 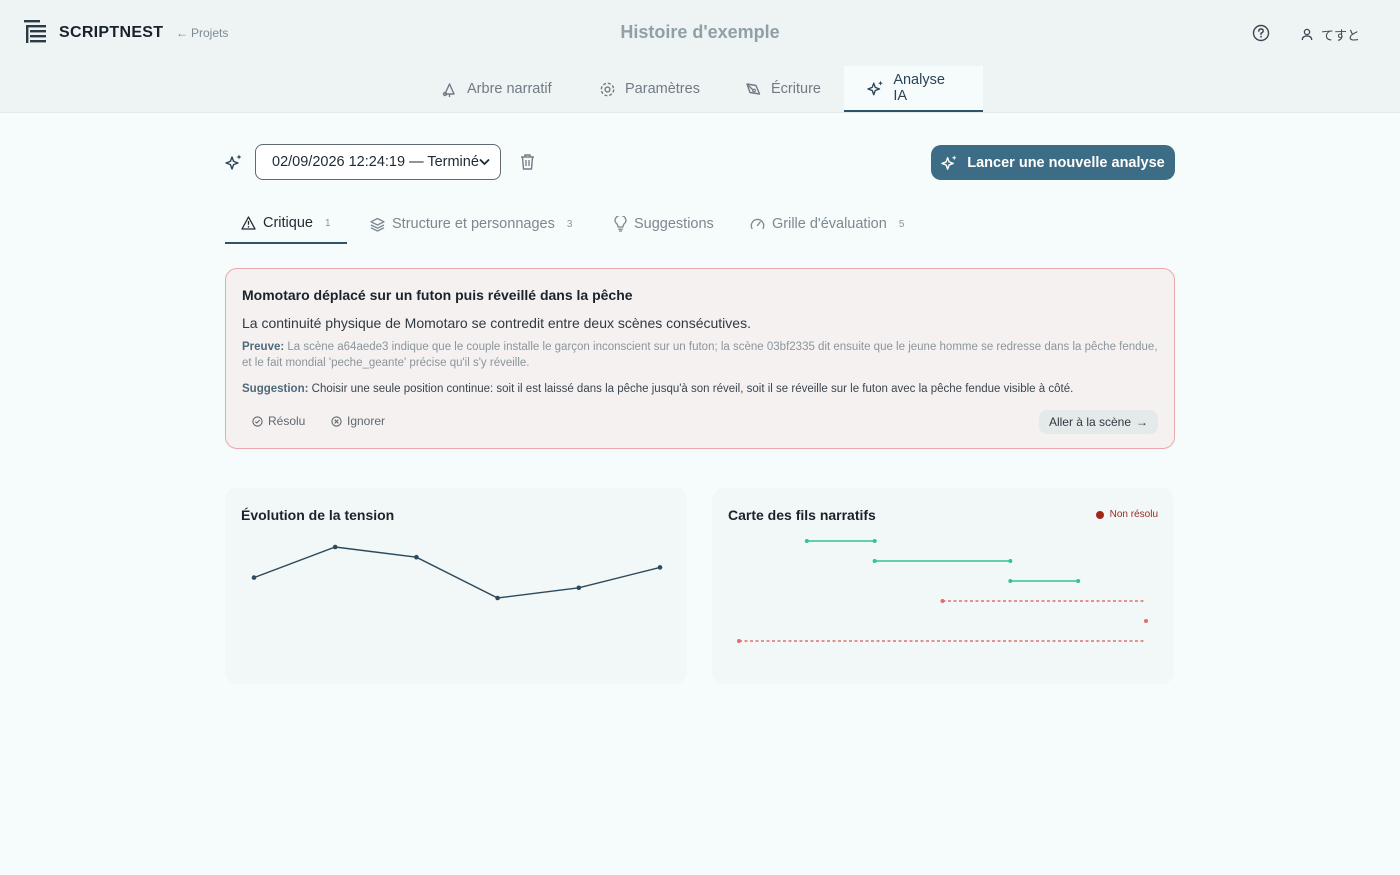 I want to click on resolve-label: Résolu, so click(x=287, y=421).